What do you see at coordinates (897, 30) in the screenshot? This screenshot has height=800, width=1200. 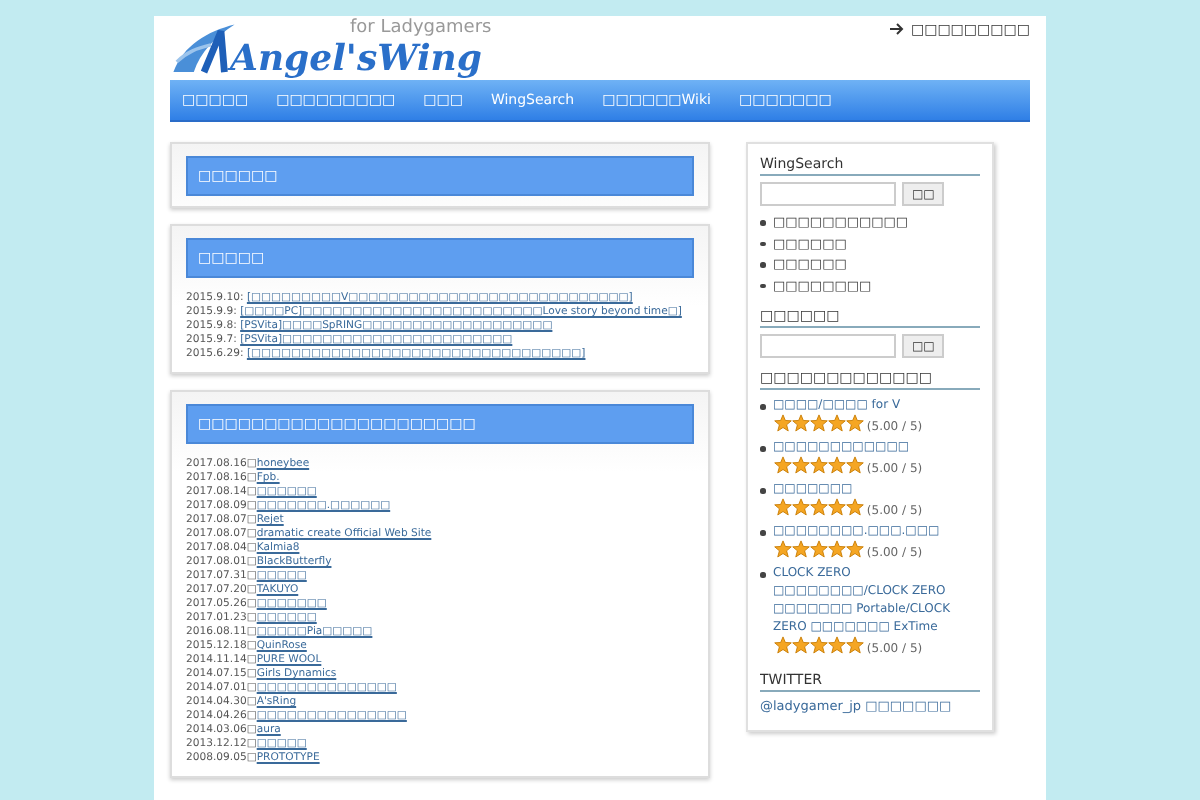 I see `arrow-icon` at bounding box center [897, 30].